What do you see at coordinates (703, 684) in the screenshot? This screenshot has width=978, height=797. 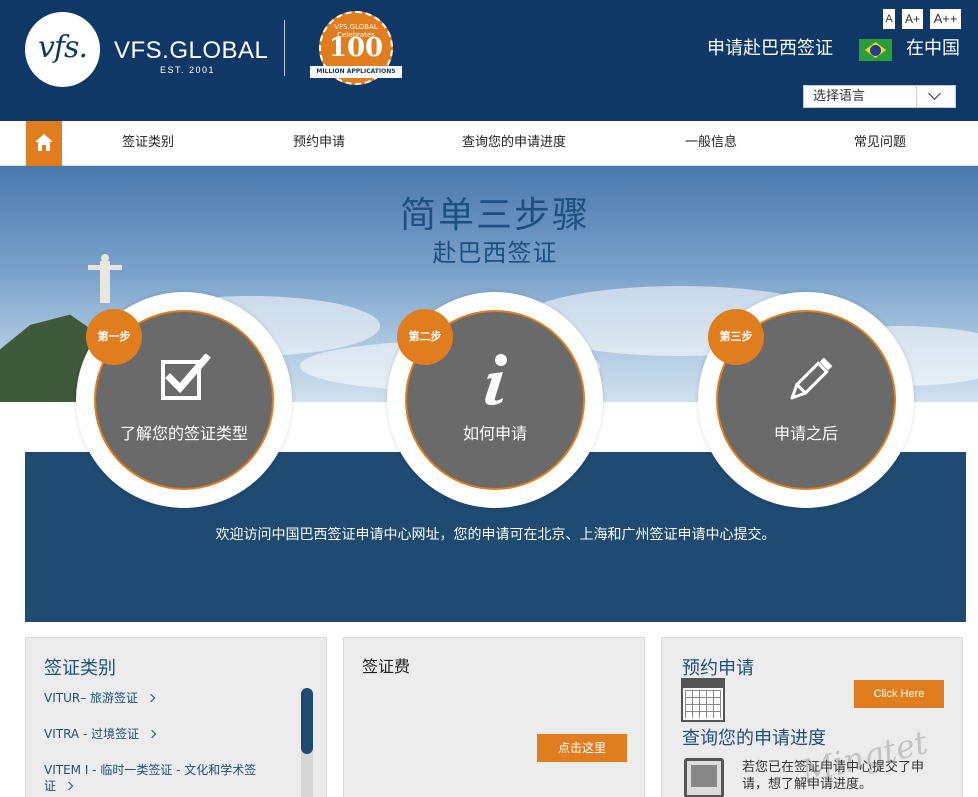 I see `calendar-icon-header` at bounding box center [703, 684].